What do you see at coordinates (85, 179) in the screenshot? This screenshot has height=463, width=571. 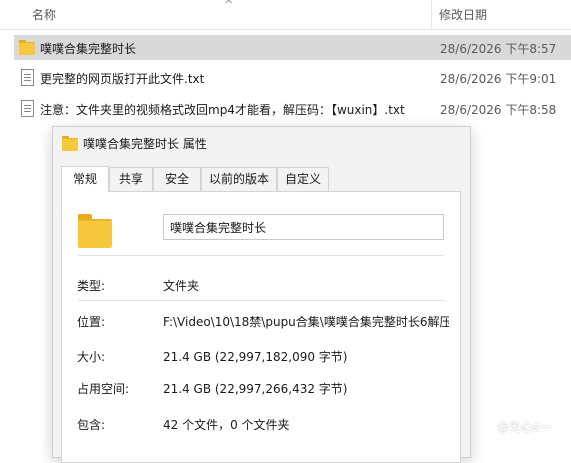 I see `tab-general: 常规` at bounding box center [85, 179].